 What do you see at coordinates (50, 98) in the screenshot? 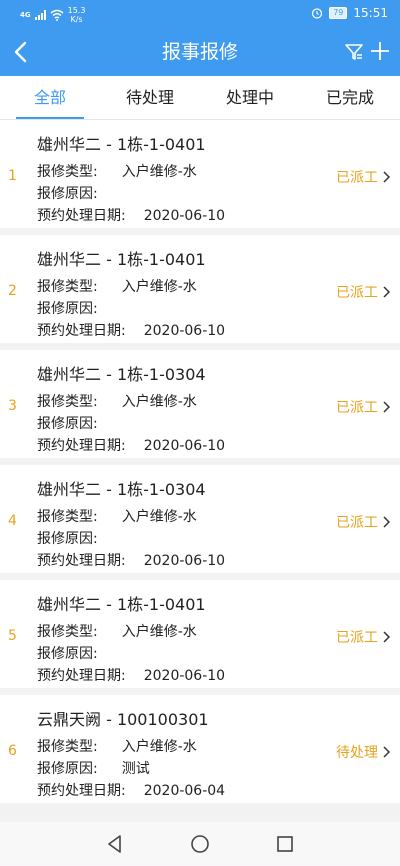
I see `tab-all: 全部` at bounding box center [50, 98].